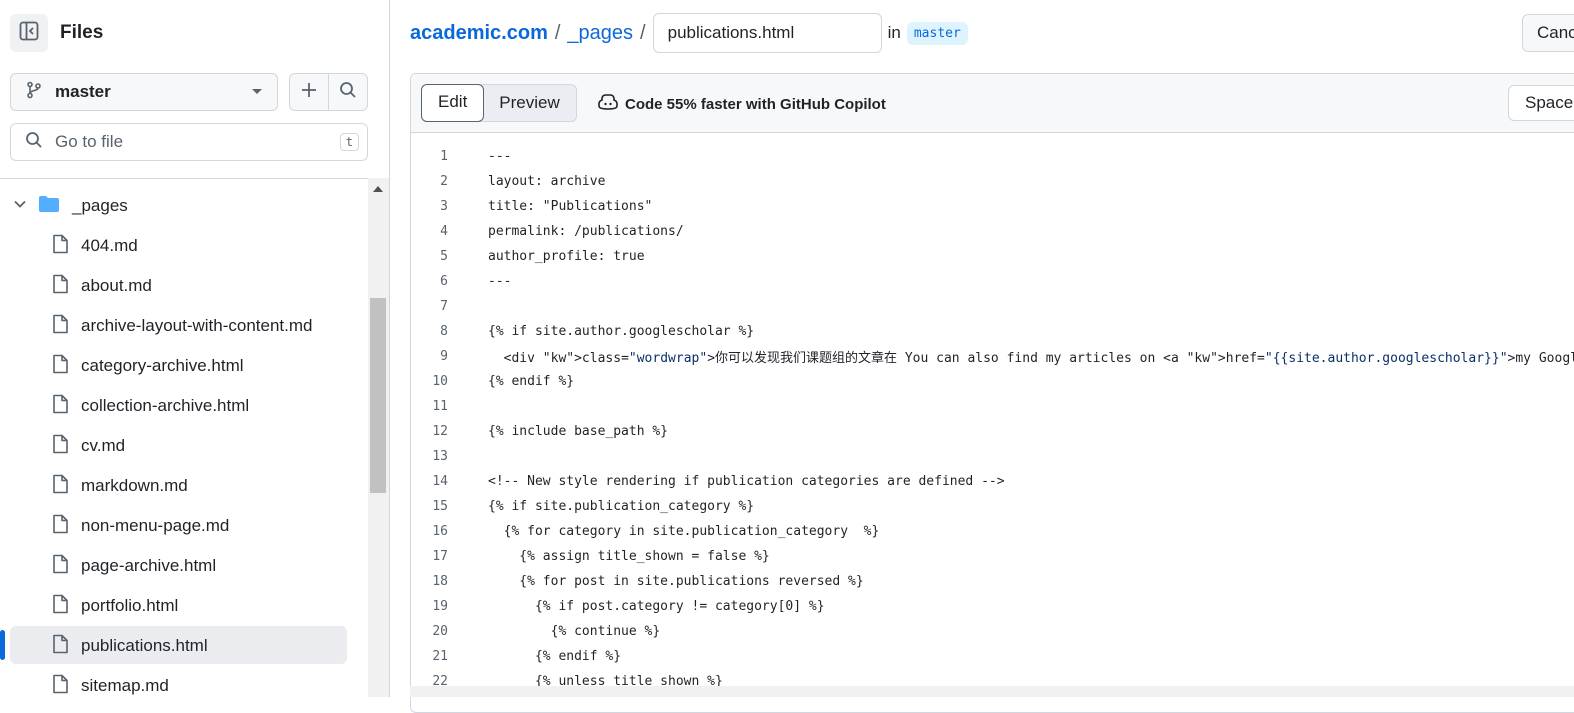 This screenshot has width=1574, height=713. What do you see at coordinates (500, 281) in the screenshot?
I see `code-text: ---` at bounding box center [500, 281].